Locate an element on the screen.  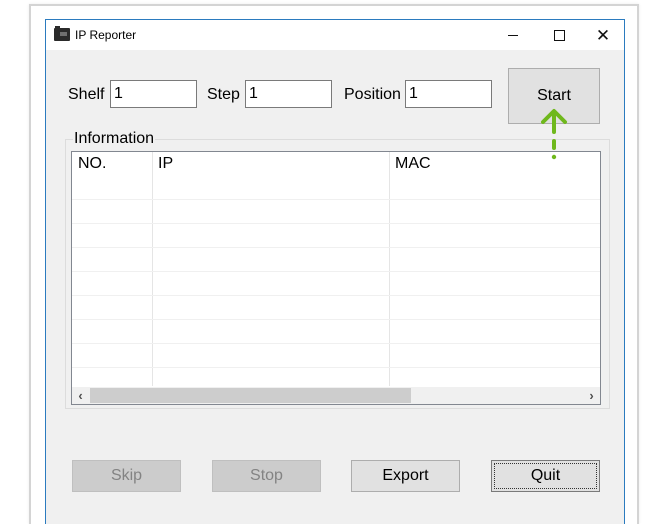
maximize-icon is located at coordinates (559, 35).